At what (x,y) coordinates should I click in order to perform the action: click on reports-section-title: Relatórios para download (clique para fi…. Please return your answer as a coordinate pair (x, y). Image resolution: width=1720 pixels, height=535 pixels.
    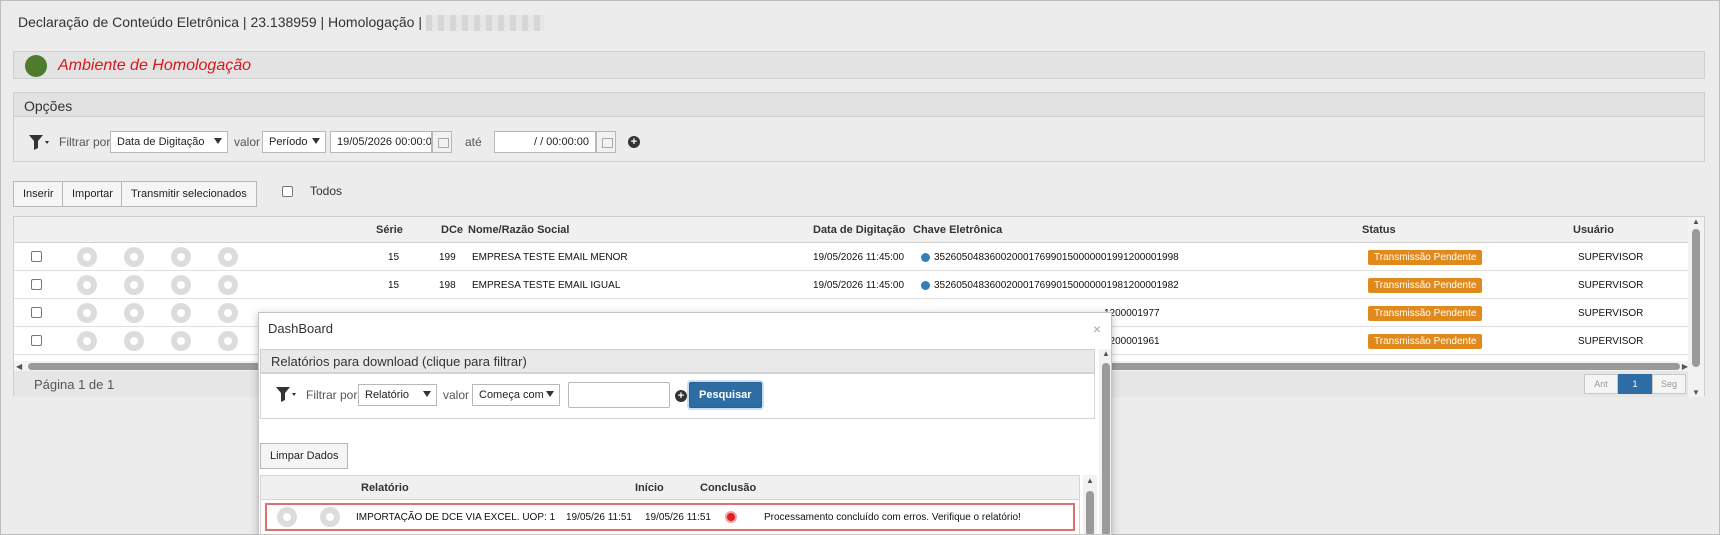
    Looking at the image, I should click on (677, 361).